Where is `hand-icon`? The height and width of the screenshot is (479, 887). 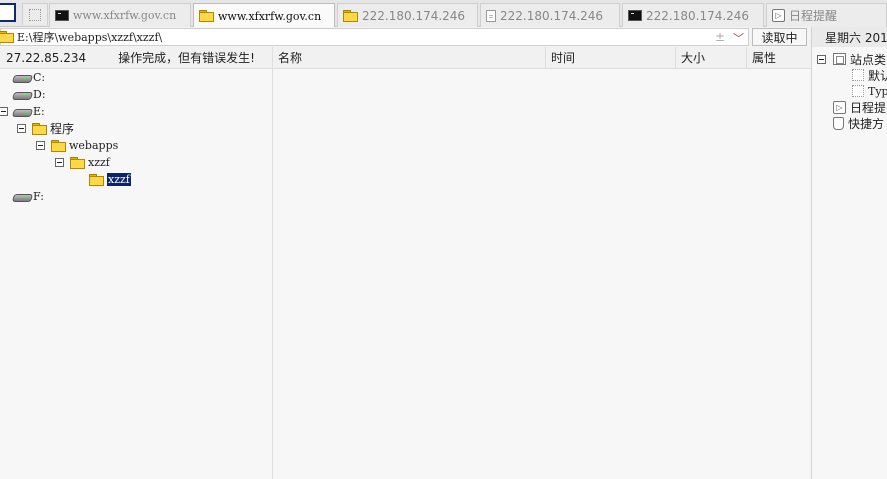 hand-icon is located at coordinates (838, 123).